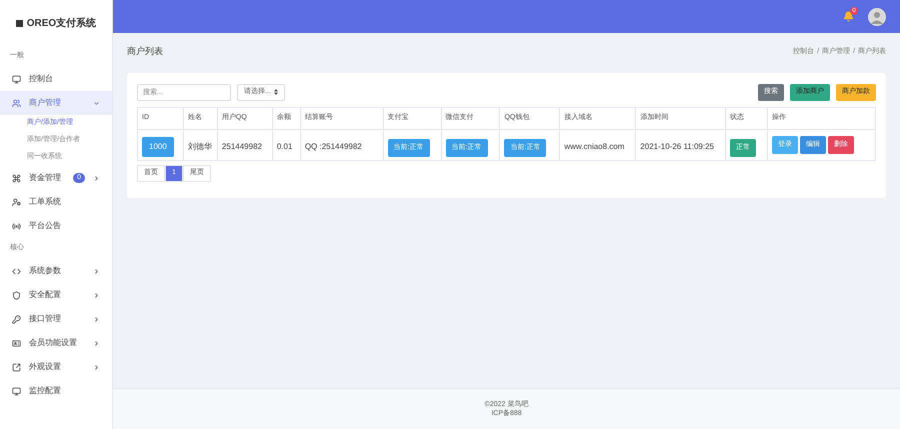 The image size is (900, 429). Describe the element at coordinates (145, 51) in the screenshot. I see `page-title: 商户列表` at that location.